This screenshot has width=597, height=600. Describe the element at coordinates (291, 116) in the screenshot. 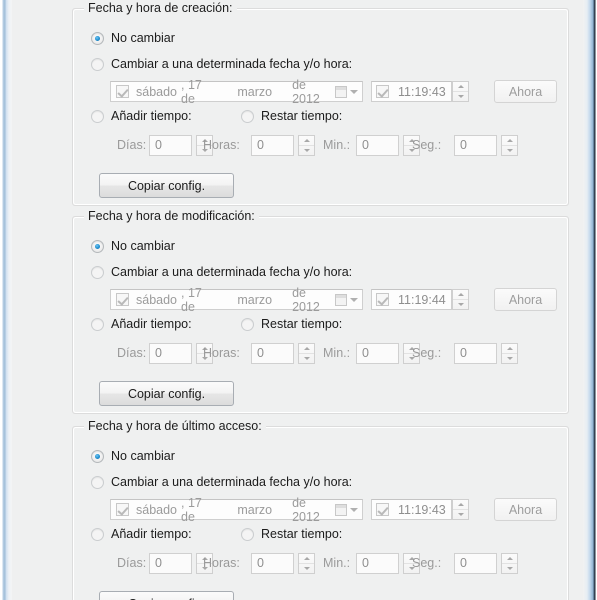

I see `radio-row-subtract-time-0: Restar tiempo:` at that location.